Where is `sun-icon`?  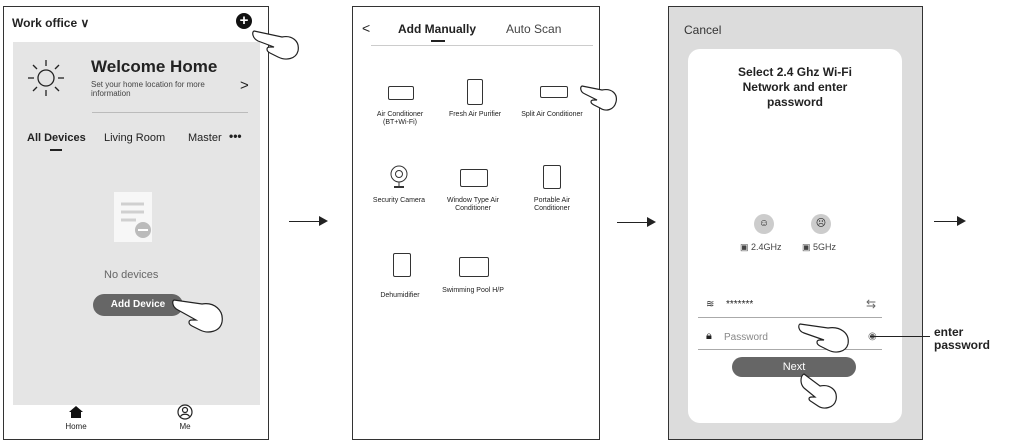
sun-icon is located at coordinates (46, 78).